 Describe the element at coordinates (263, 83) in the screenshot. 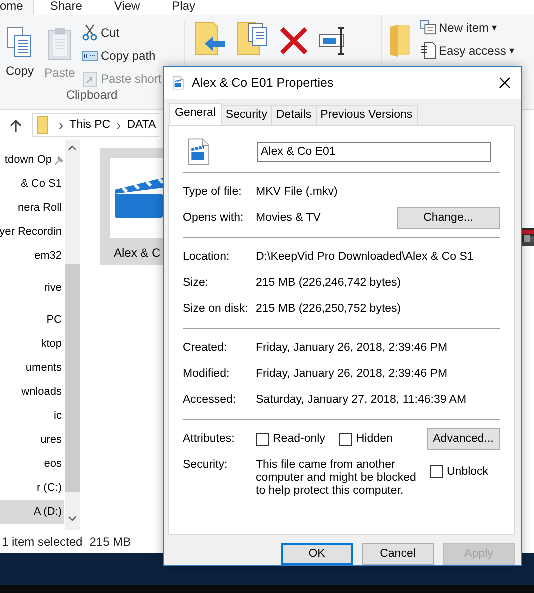

I see `window-title: Alex & Co E01 Properties` at that location.